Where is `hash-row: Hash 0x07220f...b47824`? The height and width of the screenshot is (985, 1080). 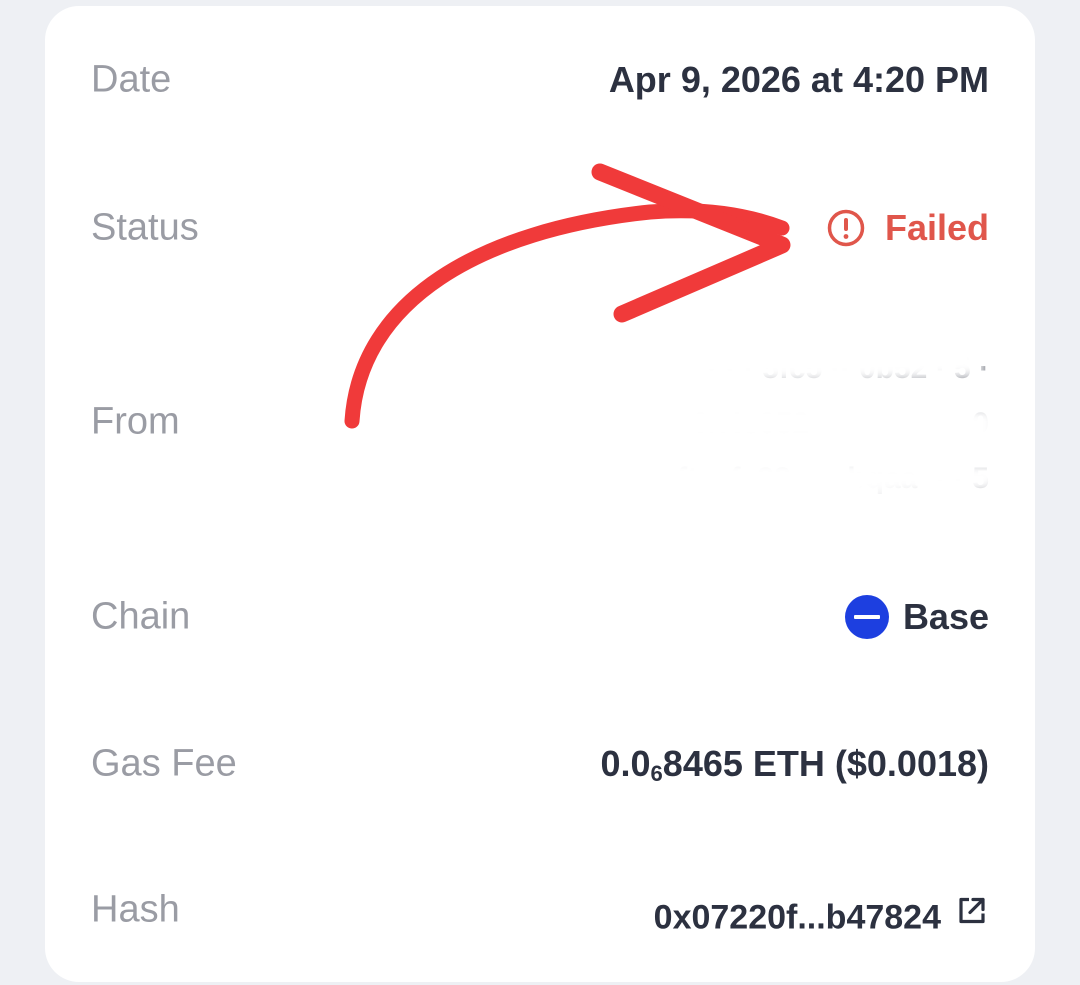
hash-row: Hash 0x07220f...b47824 is located at coordinates (540, 910).